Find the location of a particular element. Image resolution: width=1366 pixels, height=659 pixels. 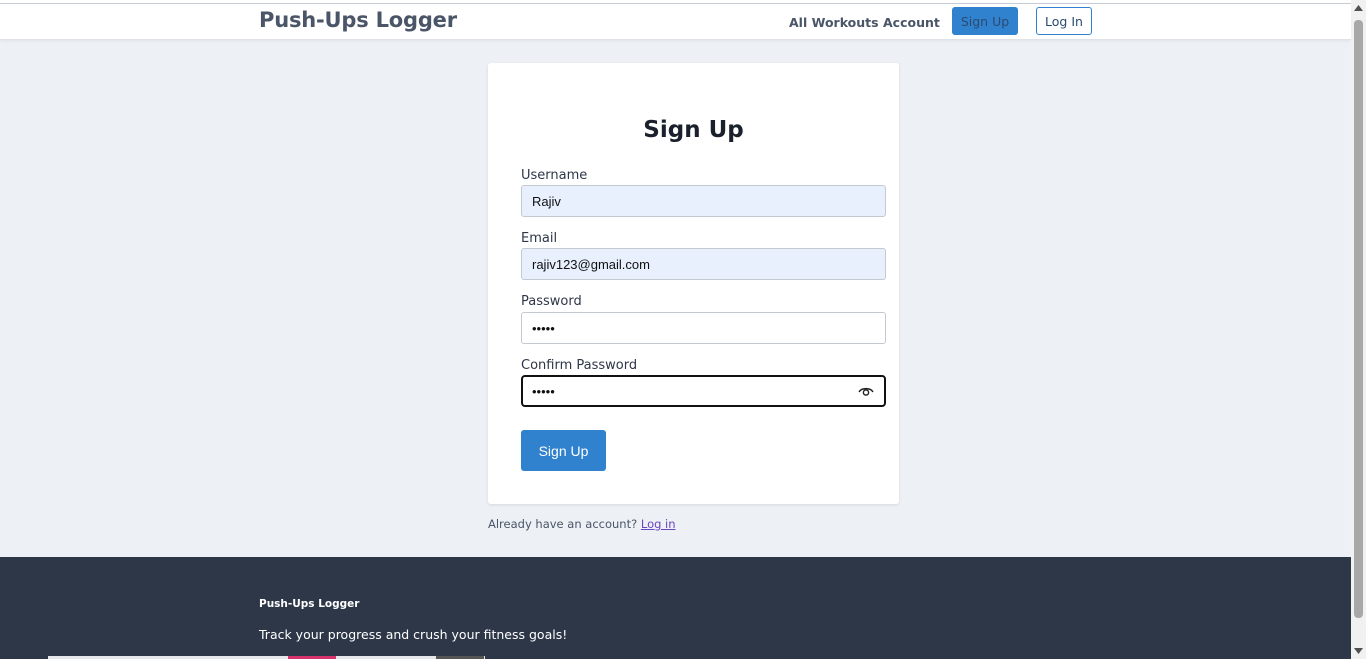

scrollbar-thumb is located at coordinates (1358, 319).